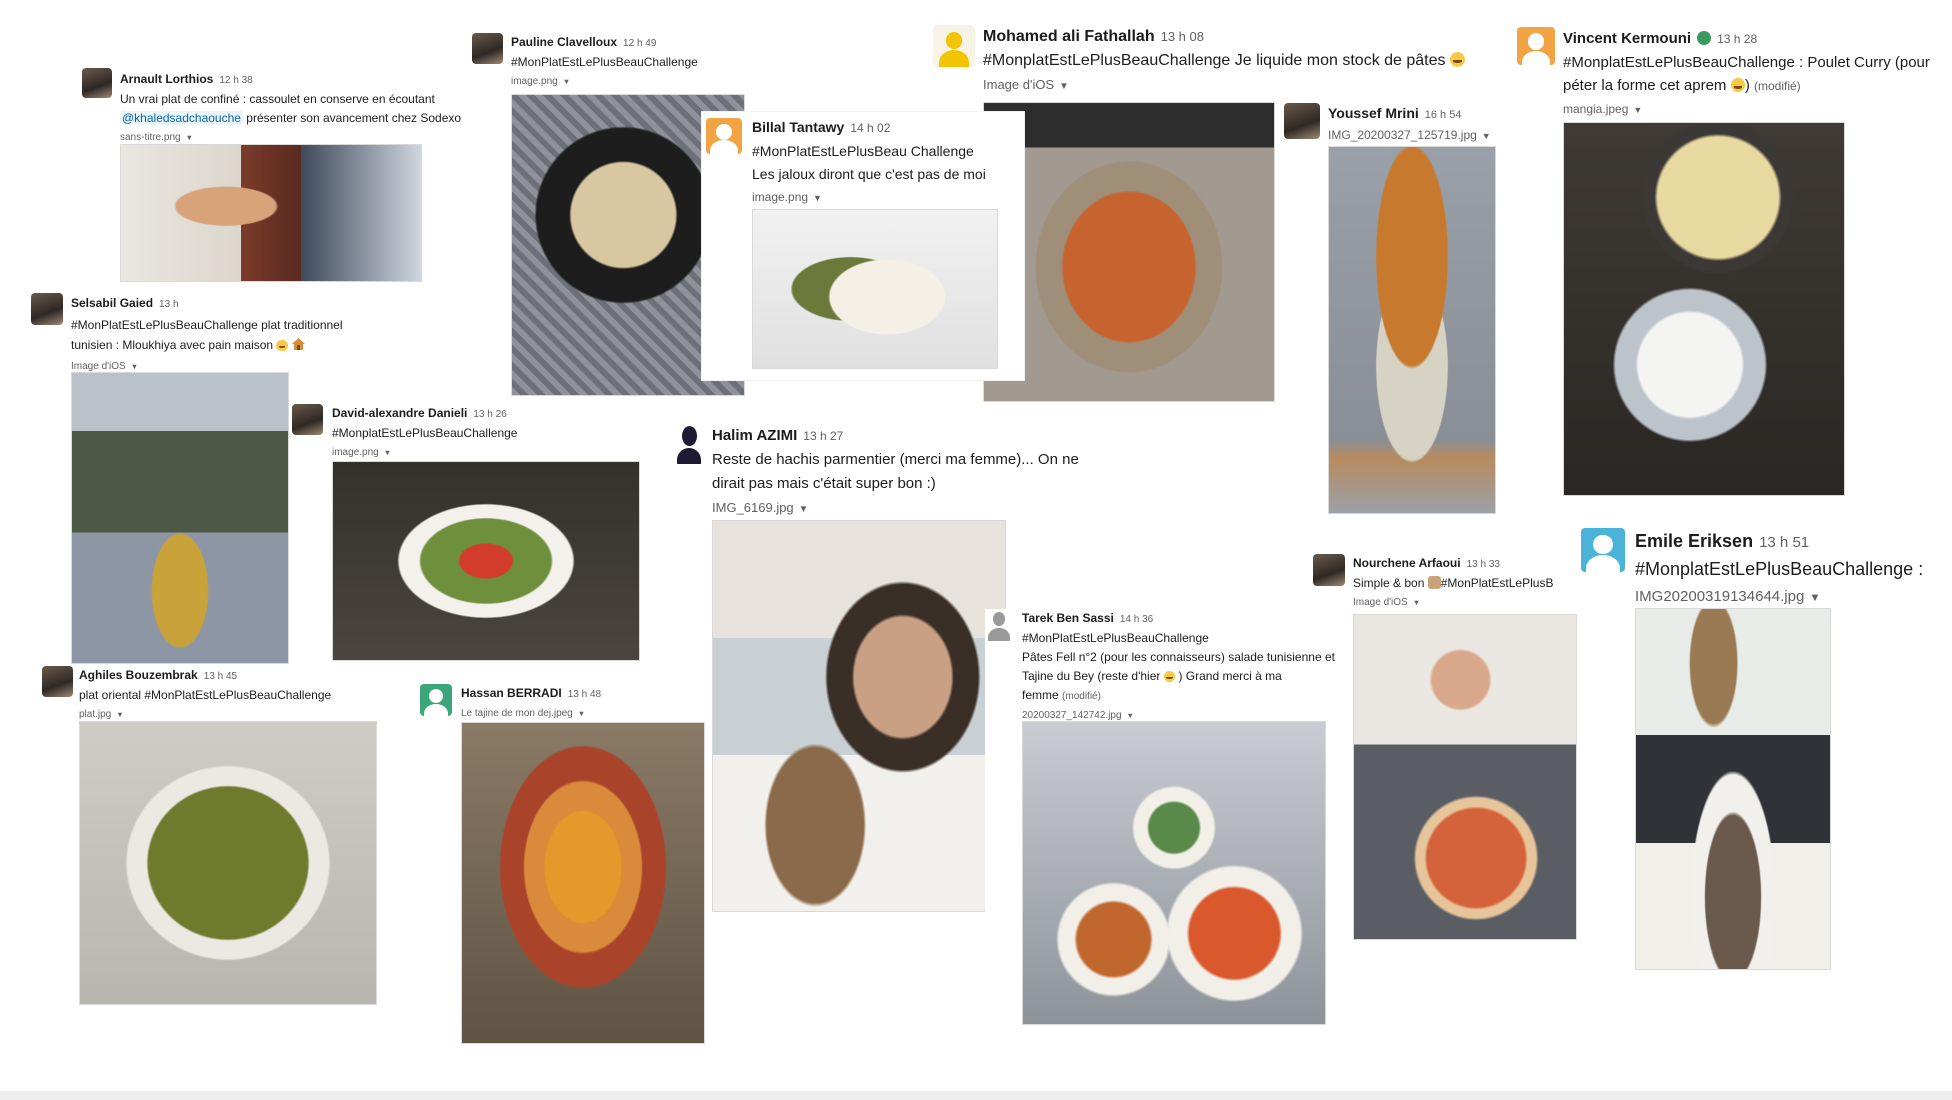 The height and width of the screenshot is (1100, 1952). What do you see at coordinates (95, 714) in the screenshot?
I see `file-name: plat.jpg` at bounding box center [95, 714].